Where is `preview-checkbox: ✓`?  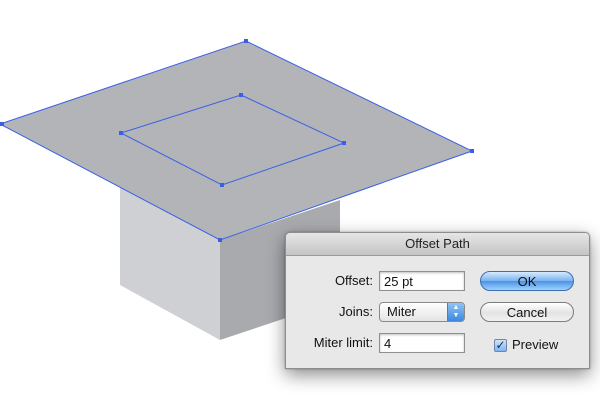 preview-checkbox: ✓ is located at coordinates (500, 345).